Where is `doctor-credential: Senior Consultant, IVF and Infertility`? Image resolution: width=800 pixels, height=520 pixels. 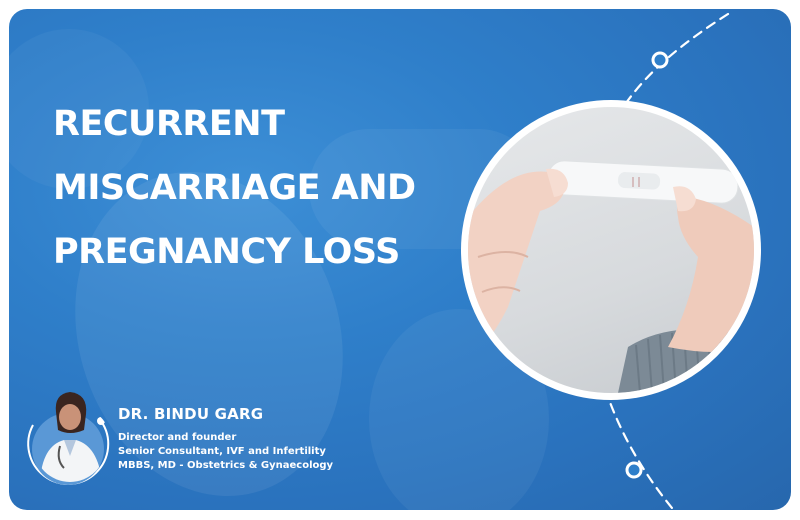 doctor-credential: Senior Consultant, IVF and Infertility is located at coordinates (222, 451).